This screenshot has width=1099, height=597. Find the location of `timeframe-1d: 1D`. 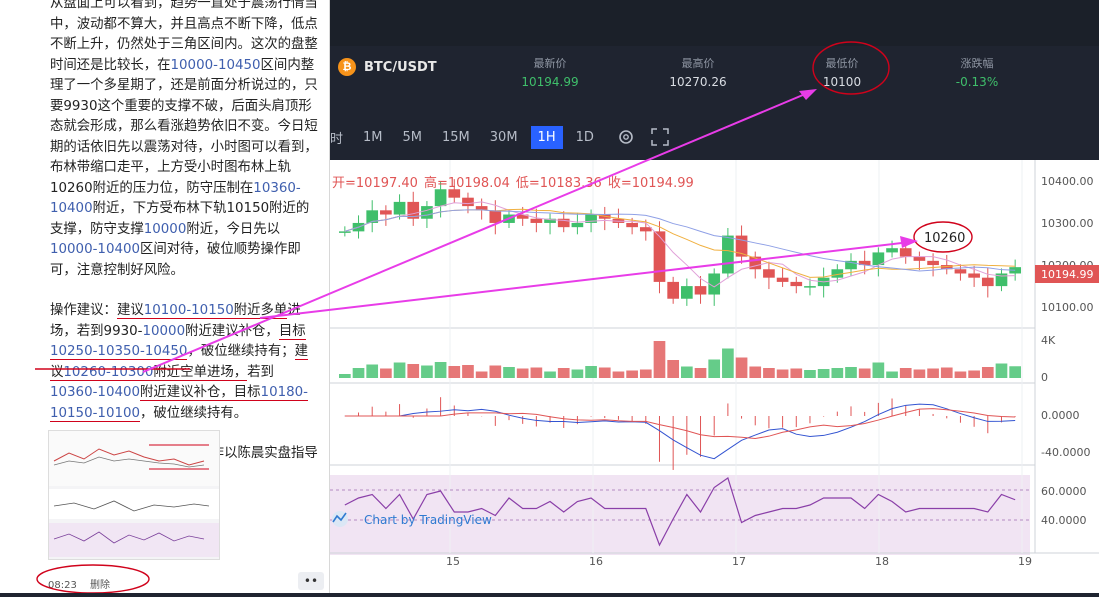

timeframe-1d: 1D is located at coordinates (585, 137).